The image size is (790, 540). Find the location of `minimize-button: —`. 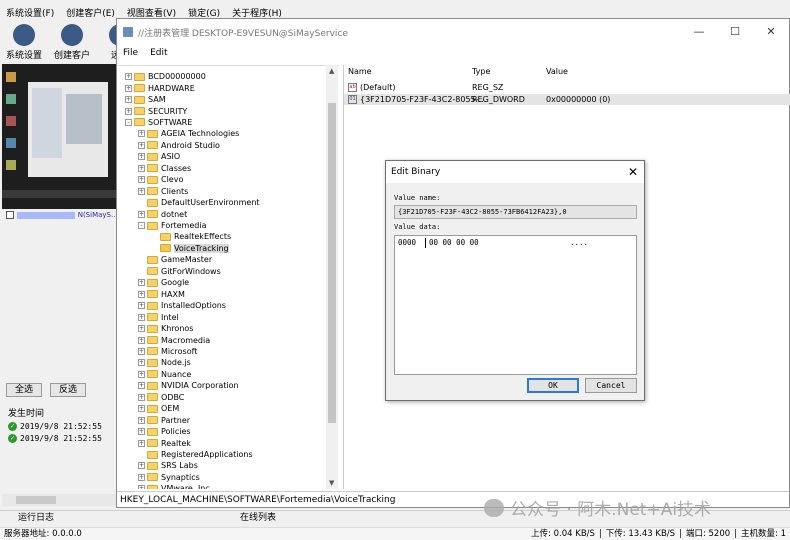

minimize-button: — is located at coordinates (699, 32).